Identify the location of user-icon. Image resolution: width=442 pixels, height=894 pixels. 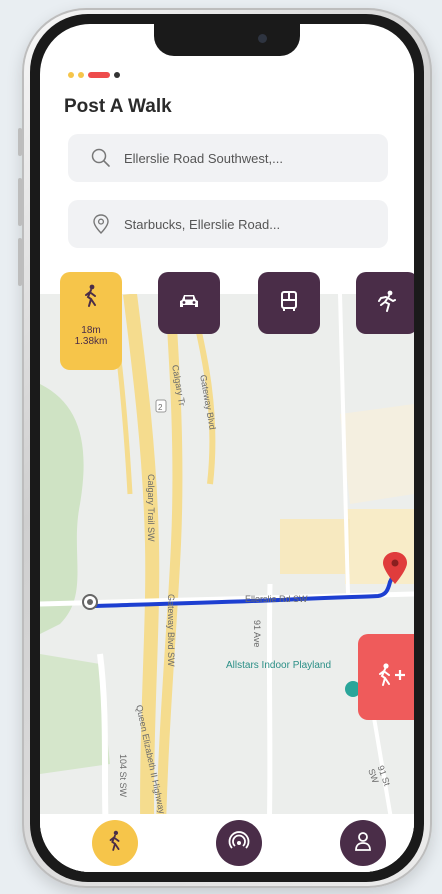
(363, 843).